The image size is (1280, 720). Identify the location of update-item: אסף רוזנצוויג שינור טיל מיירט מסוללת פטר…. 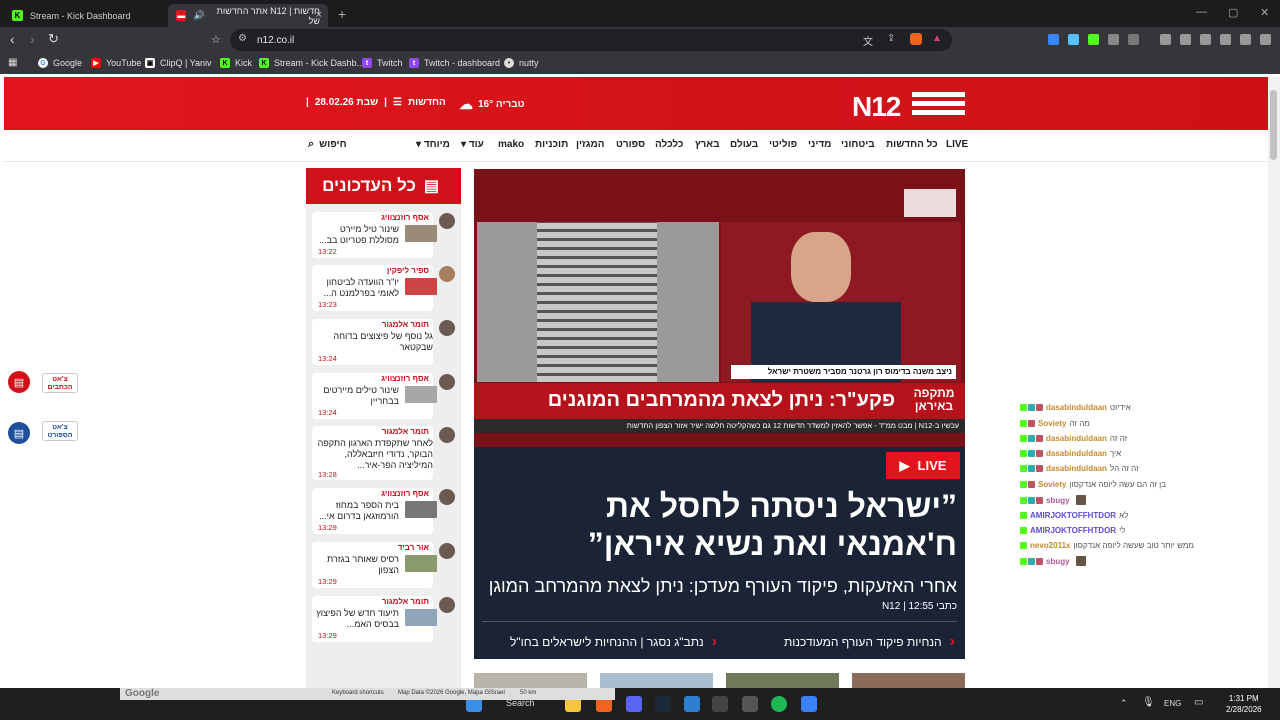
(374, 235).